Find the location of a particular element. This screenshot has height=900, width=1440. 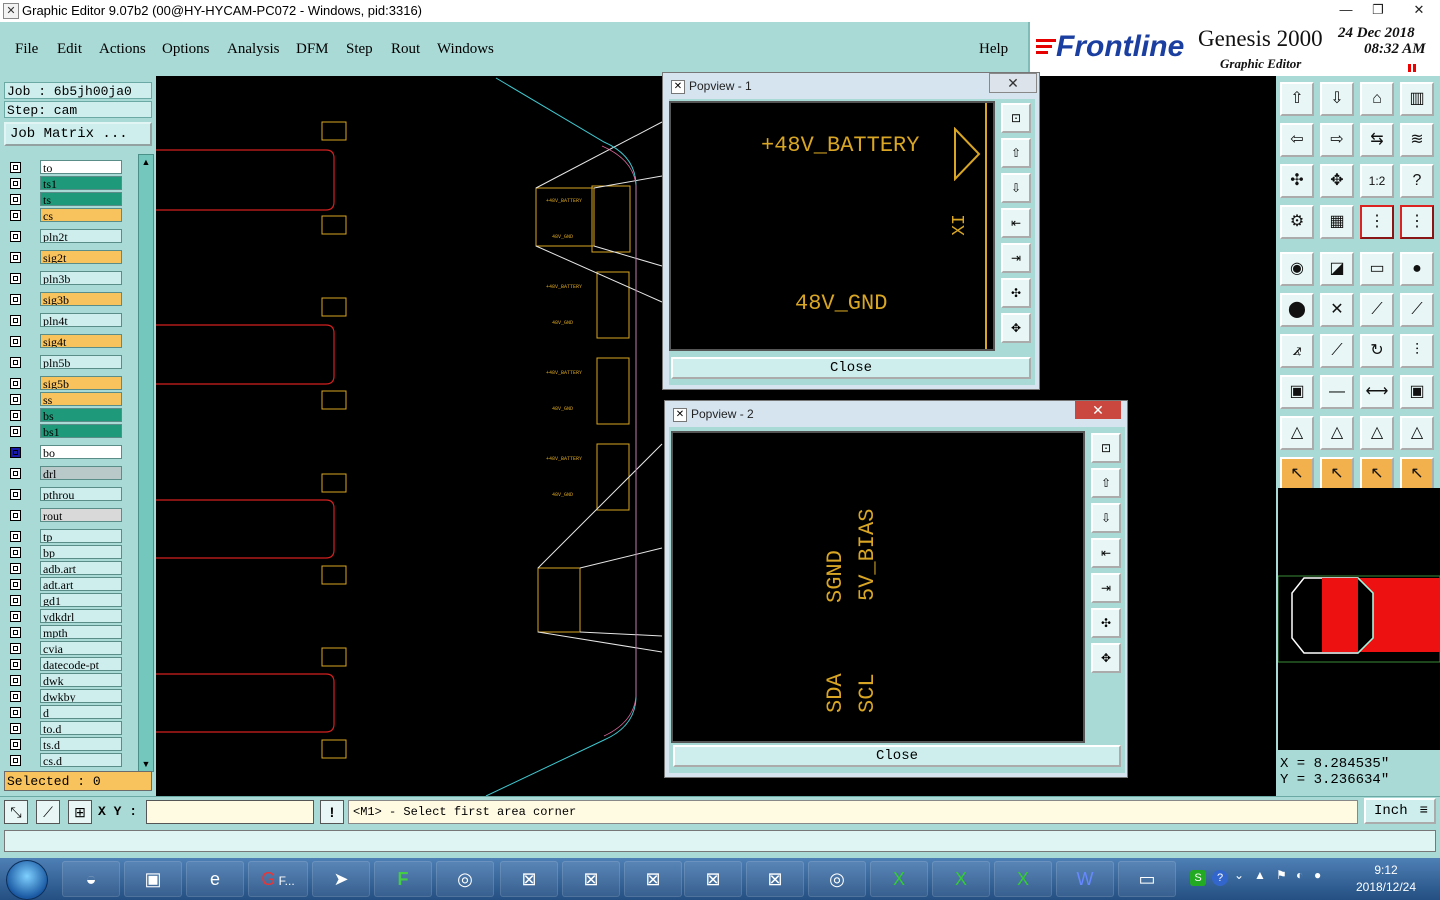

close-window-button: ✕ is located at coordinates (1419, 10).